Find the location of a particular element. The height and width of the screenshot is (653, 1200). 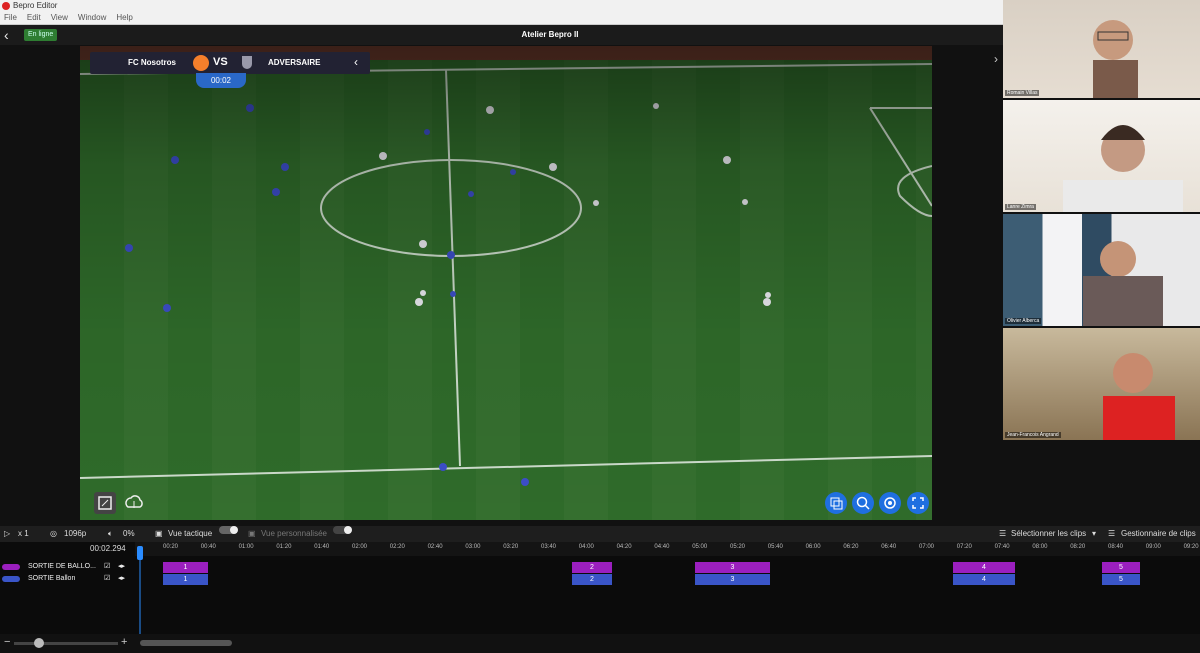

ruler-tick: 04:00 is located at coordinates (586, 547).